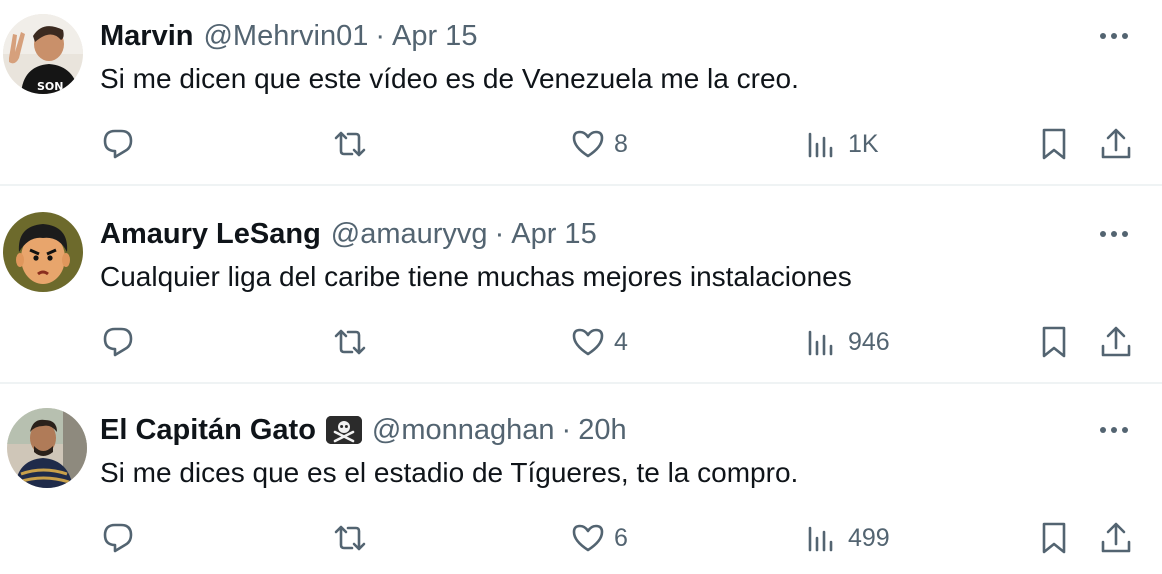  Describe the element at coordinates (50, 86) in the screenshot. I see `svg-text: SON` at that location.